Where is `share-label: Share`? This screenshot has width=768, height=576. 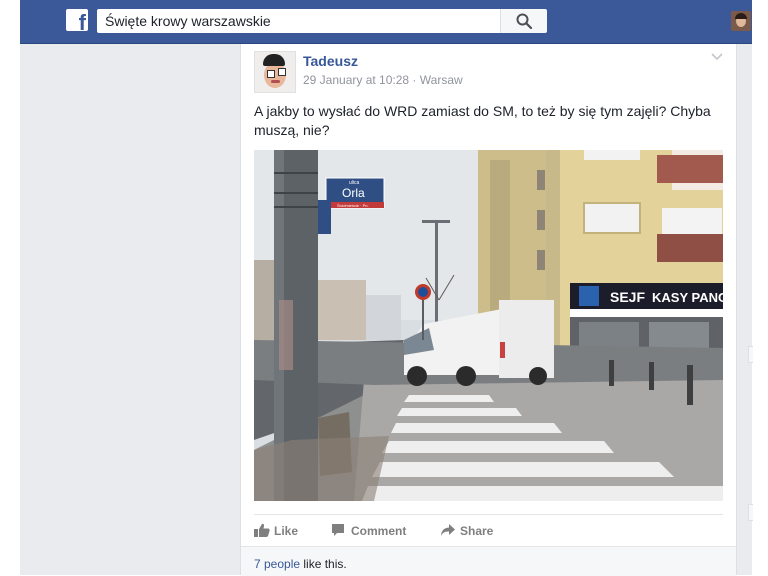 share-label: Share is located at coordinates (477, 531).